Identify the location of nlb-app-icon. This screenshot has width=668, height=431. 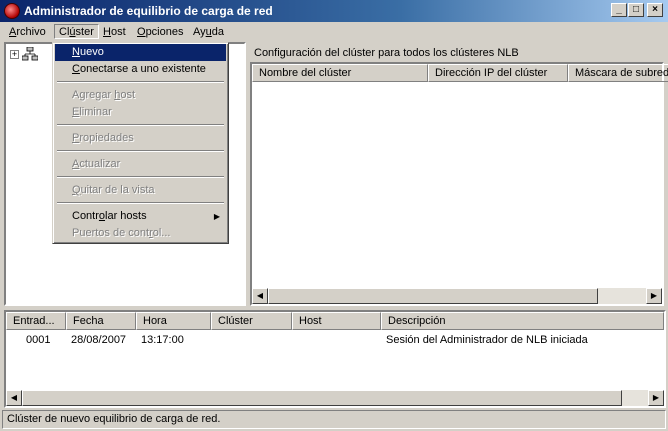
(12, 11).